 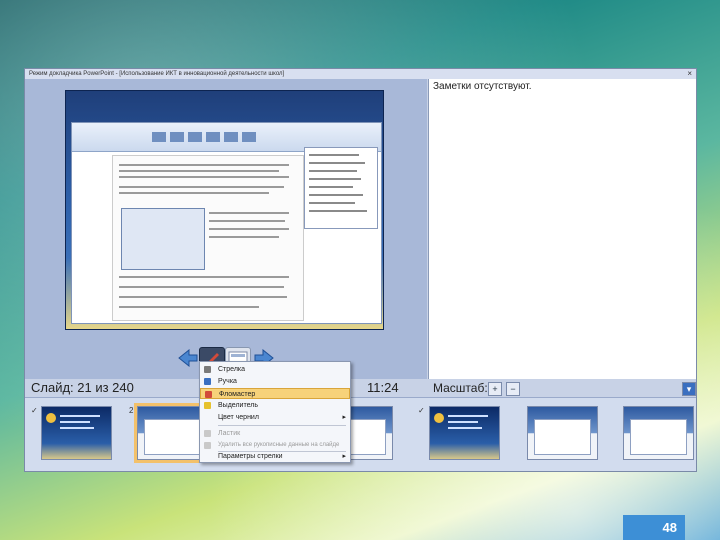 I want to click on menu-separator, so click(x=282, y=425).